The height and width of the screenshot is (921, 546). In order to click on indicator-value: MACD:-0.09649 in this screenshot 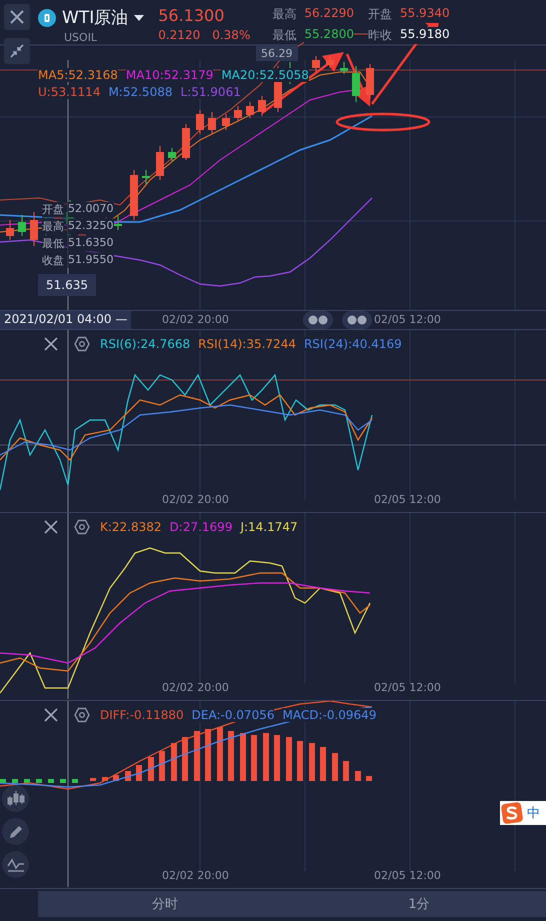, I will do `click(329, 715)`.